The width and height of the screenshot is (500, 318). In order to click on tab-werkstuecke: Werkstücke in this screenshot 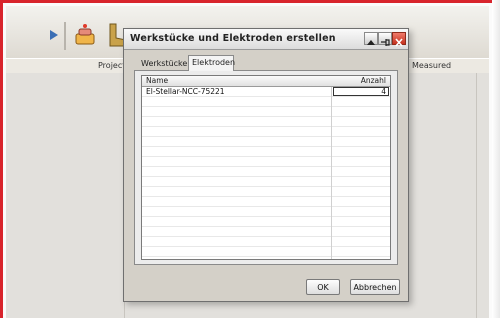, I will do `click(162, 64)`.